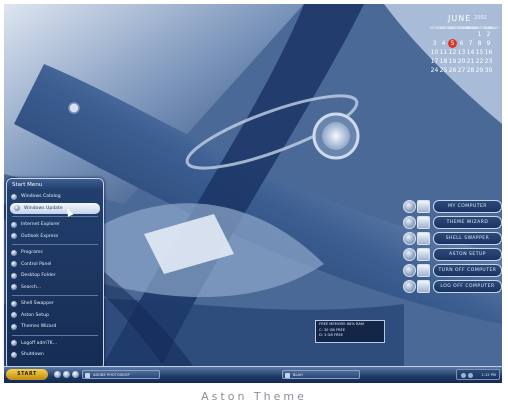 Image resolution: width=508 pixels, height=414 pixels. I want to click on menu-item-label: Programs, so click(32, 253).